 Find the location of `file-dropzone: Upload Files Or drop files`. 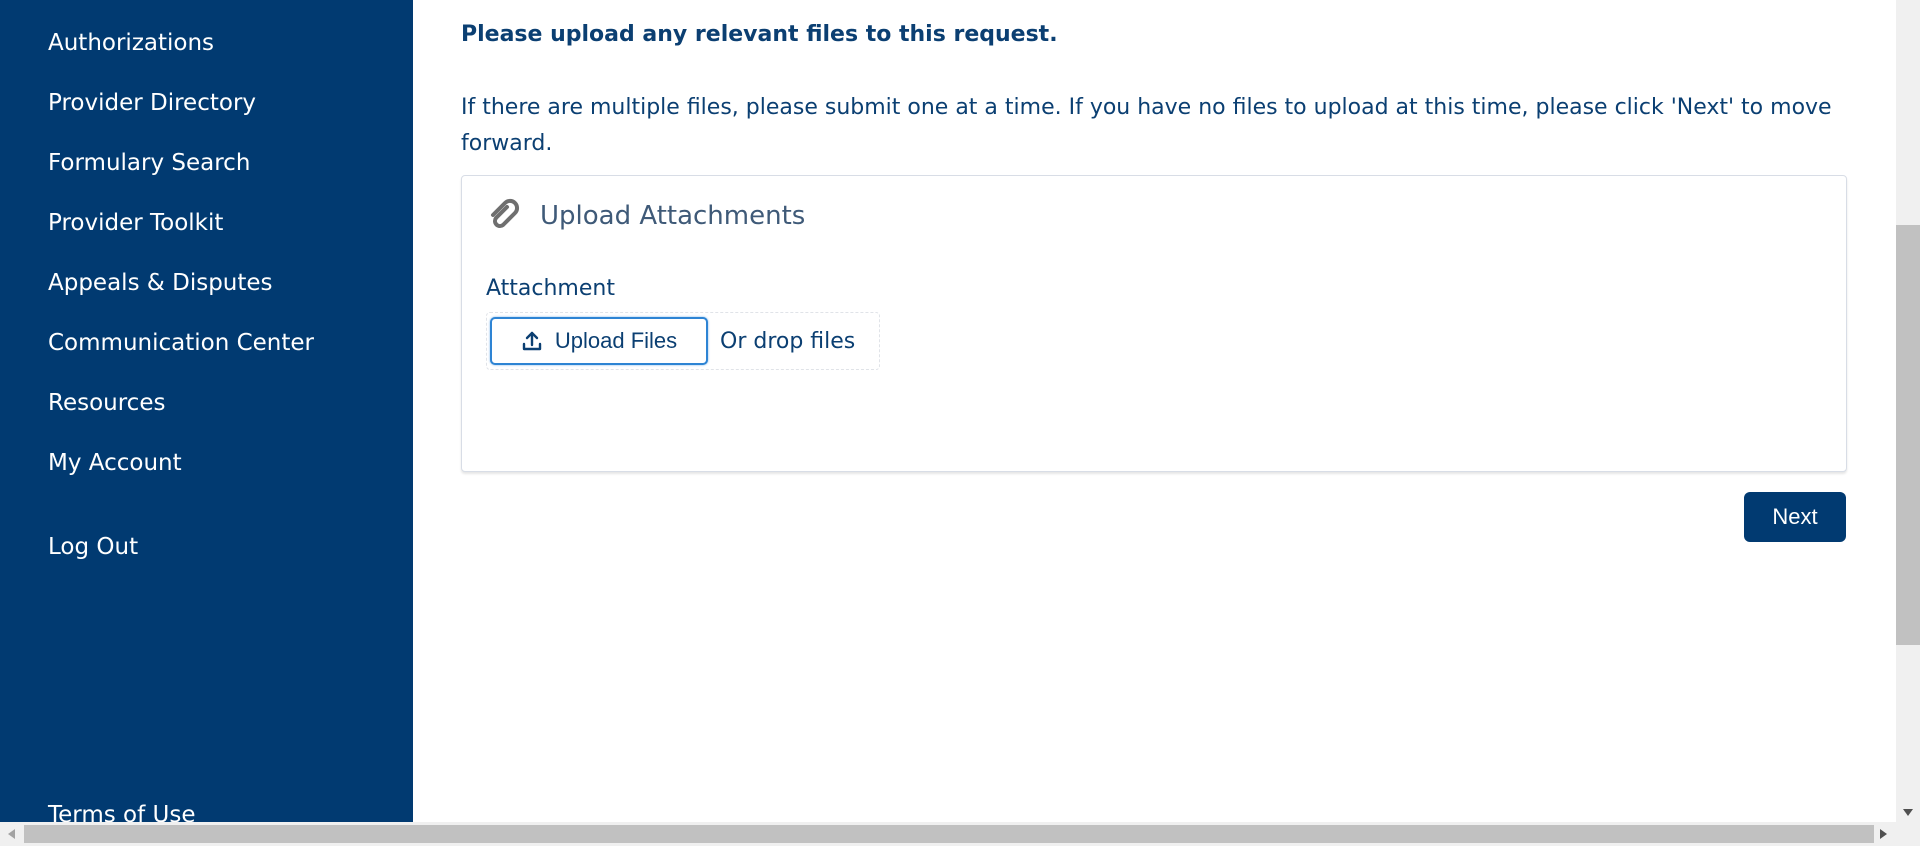

file-dropzone: Upload Files Or drop files is located at coordinates (683, 341).